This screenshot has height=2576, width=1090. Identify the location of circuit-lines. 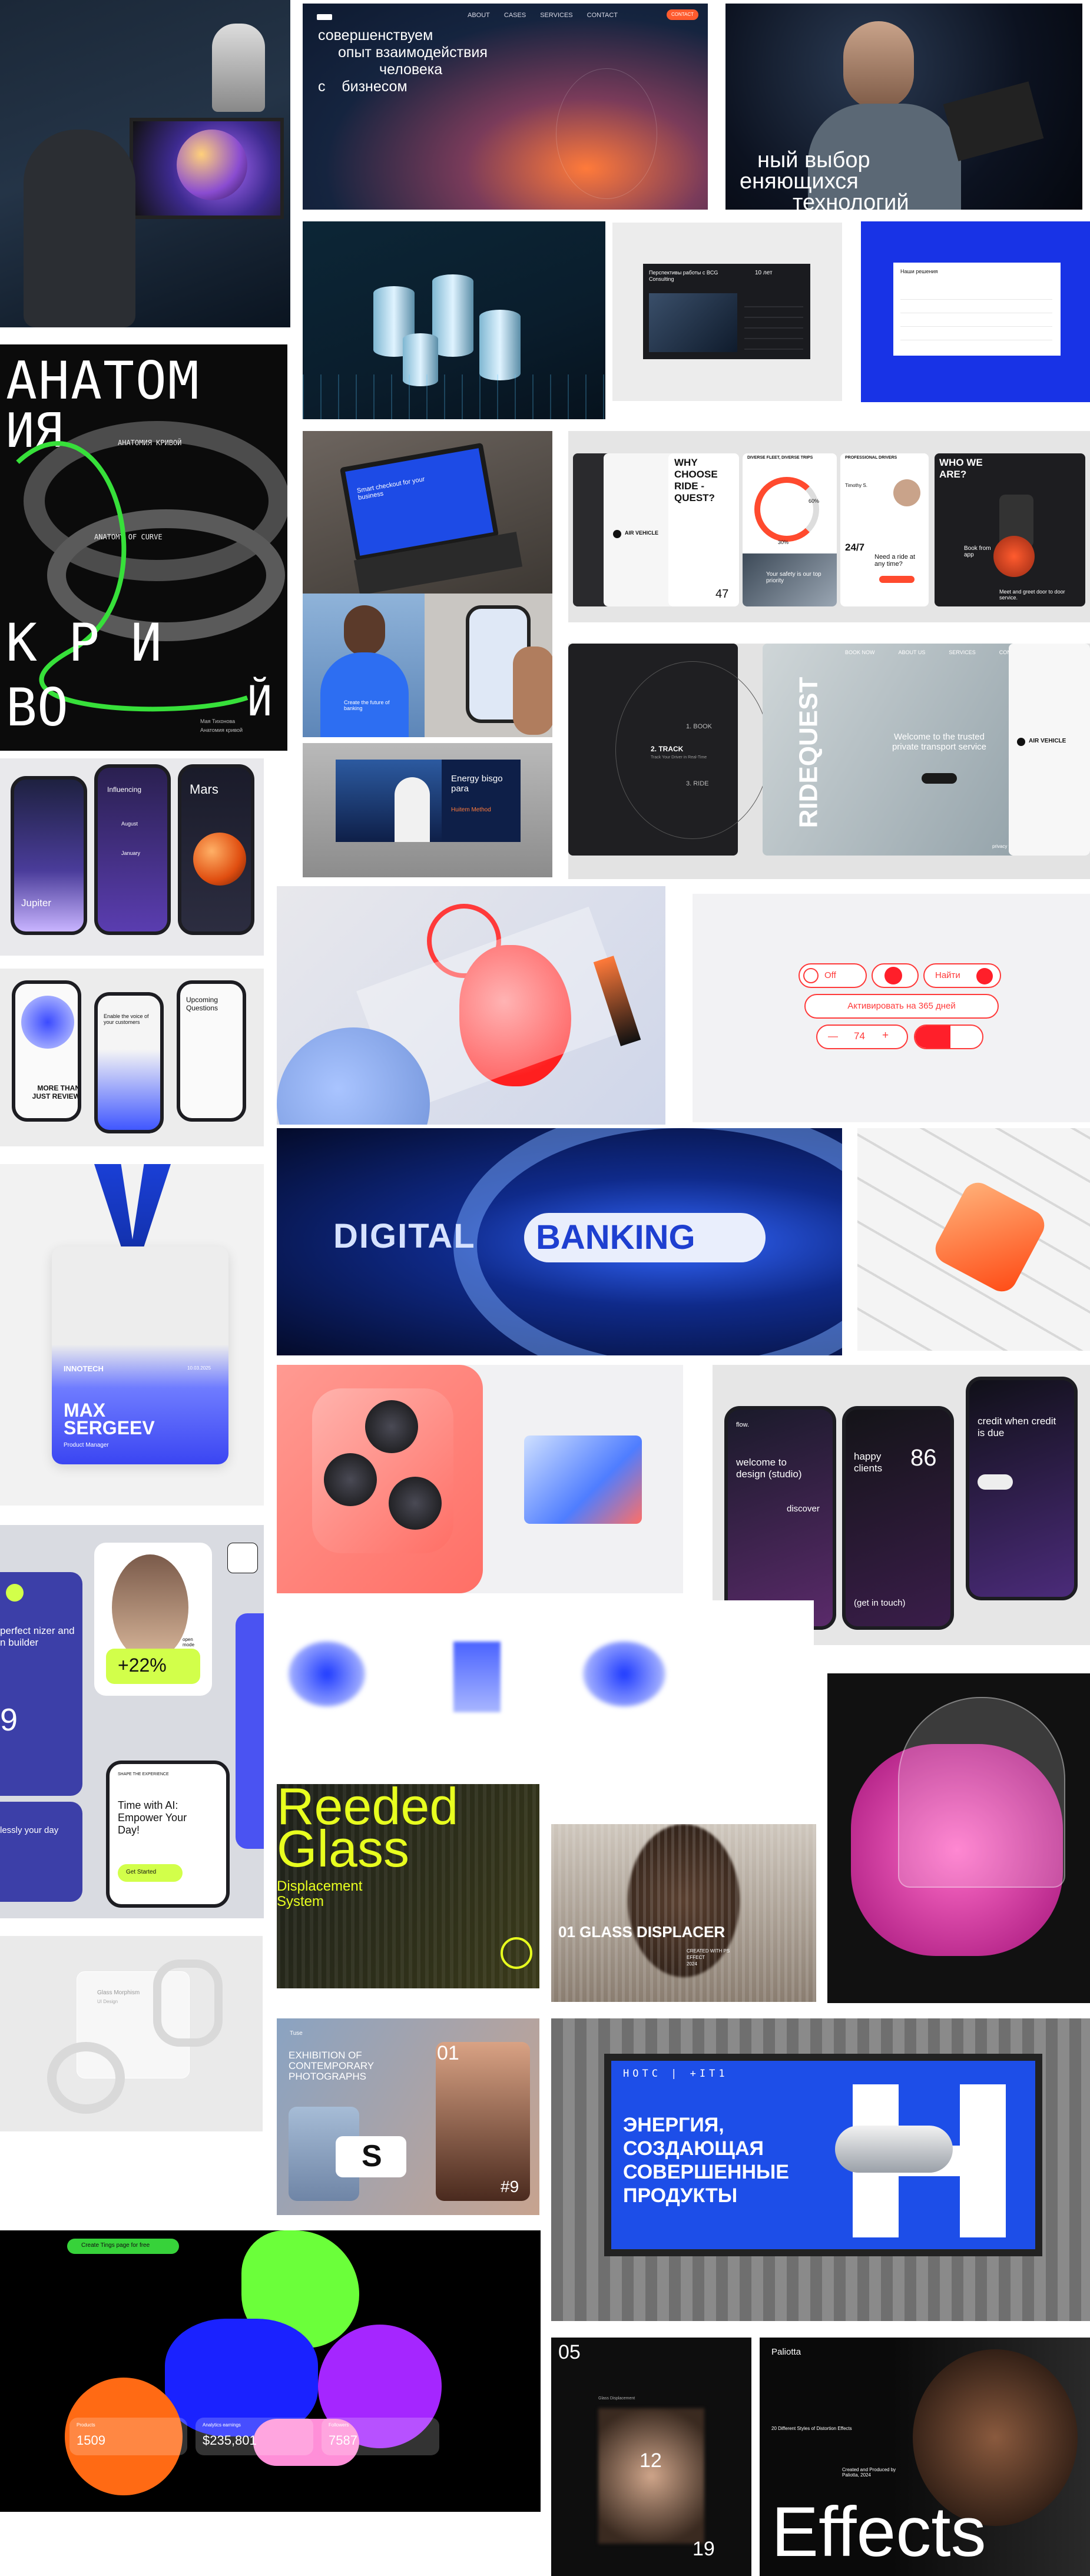
(454, 396).